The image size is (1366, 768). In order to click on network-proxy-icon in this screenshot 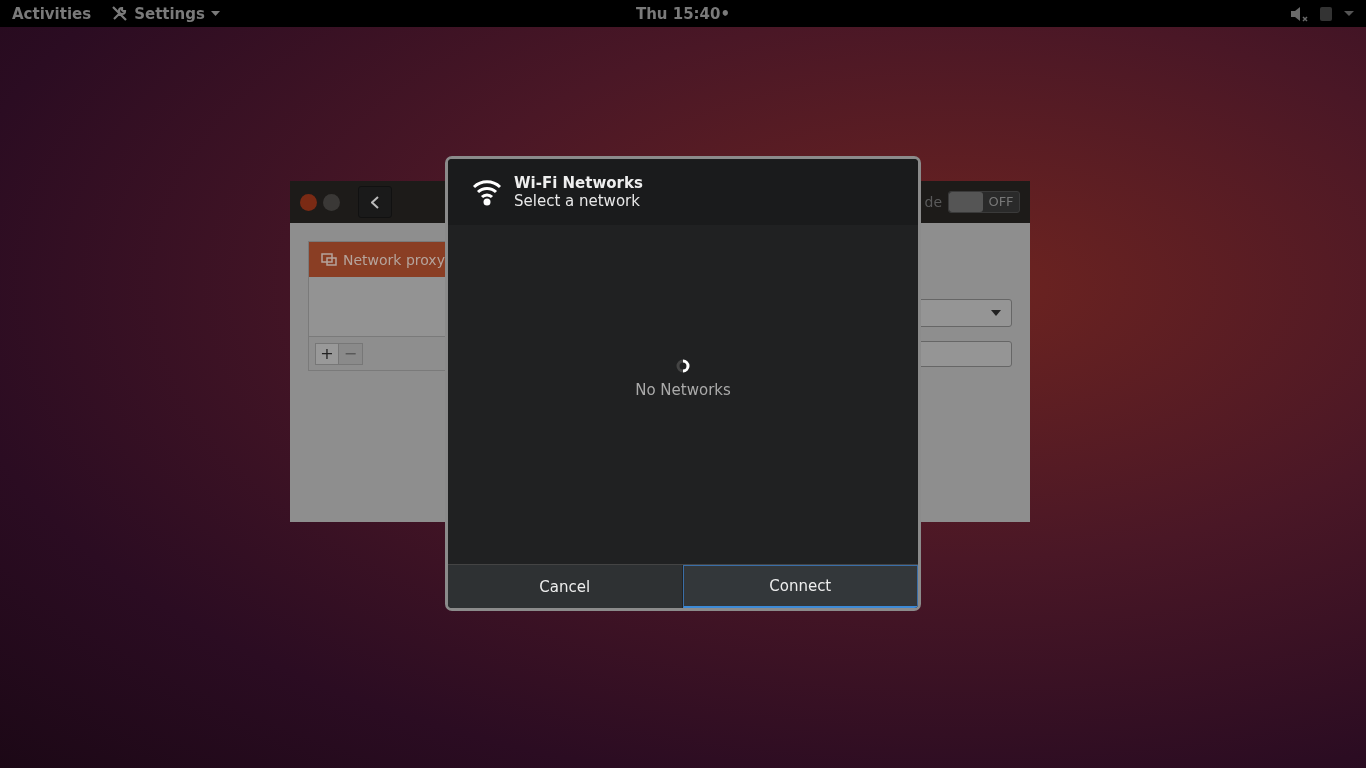, I will do `click(329, 259)`.